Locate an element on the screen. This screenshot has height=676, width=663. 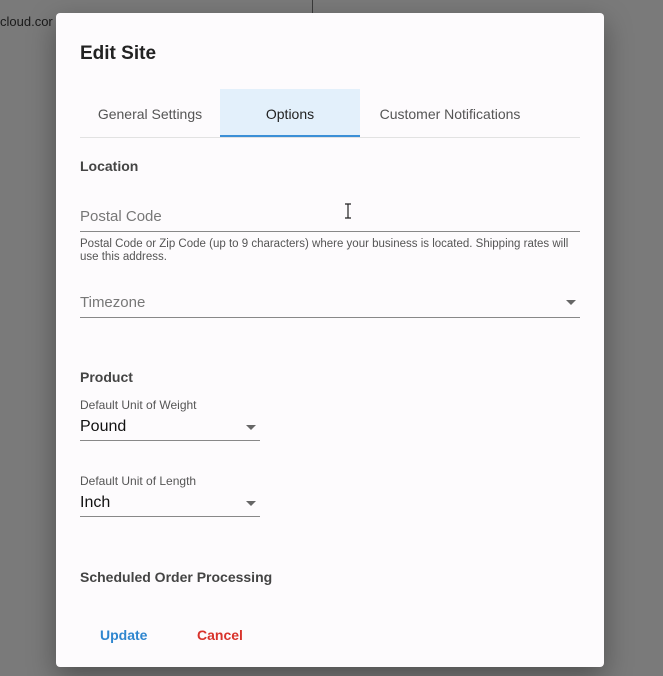
scheduled-order-processing-heading: Scheduled Order Processing is located at coordinates (176, 577).